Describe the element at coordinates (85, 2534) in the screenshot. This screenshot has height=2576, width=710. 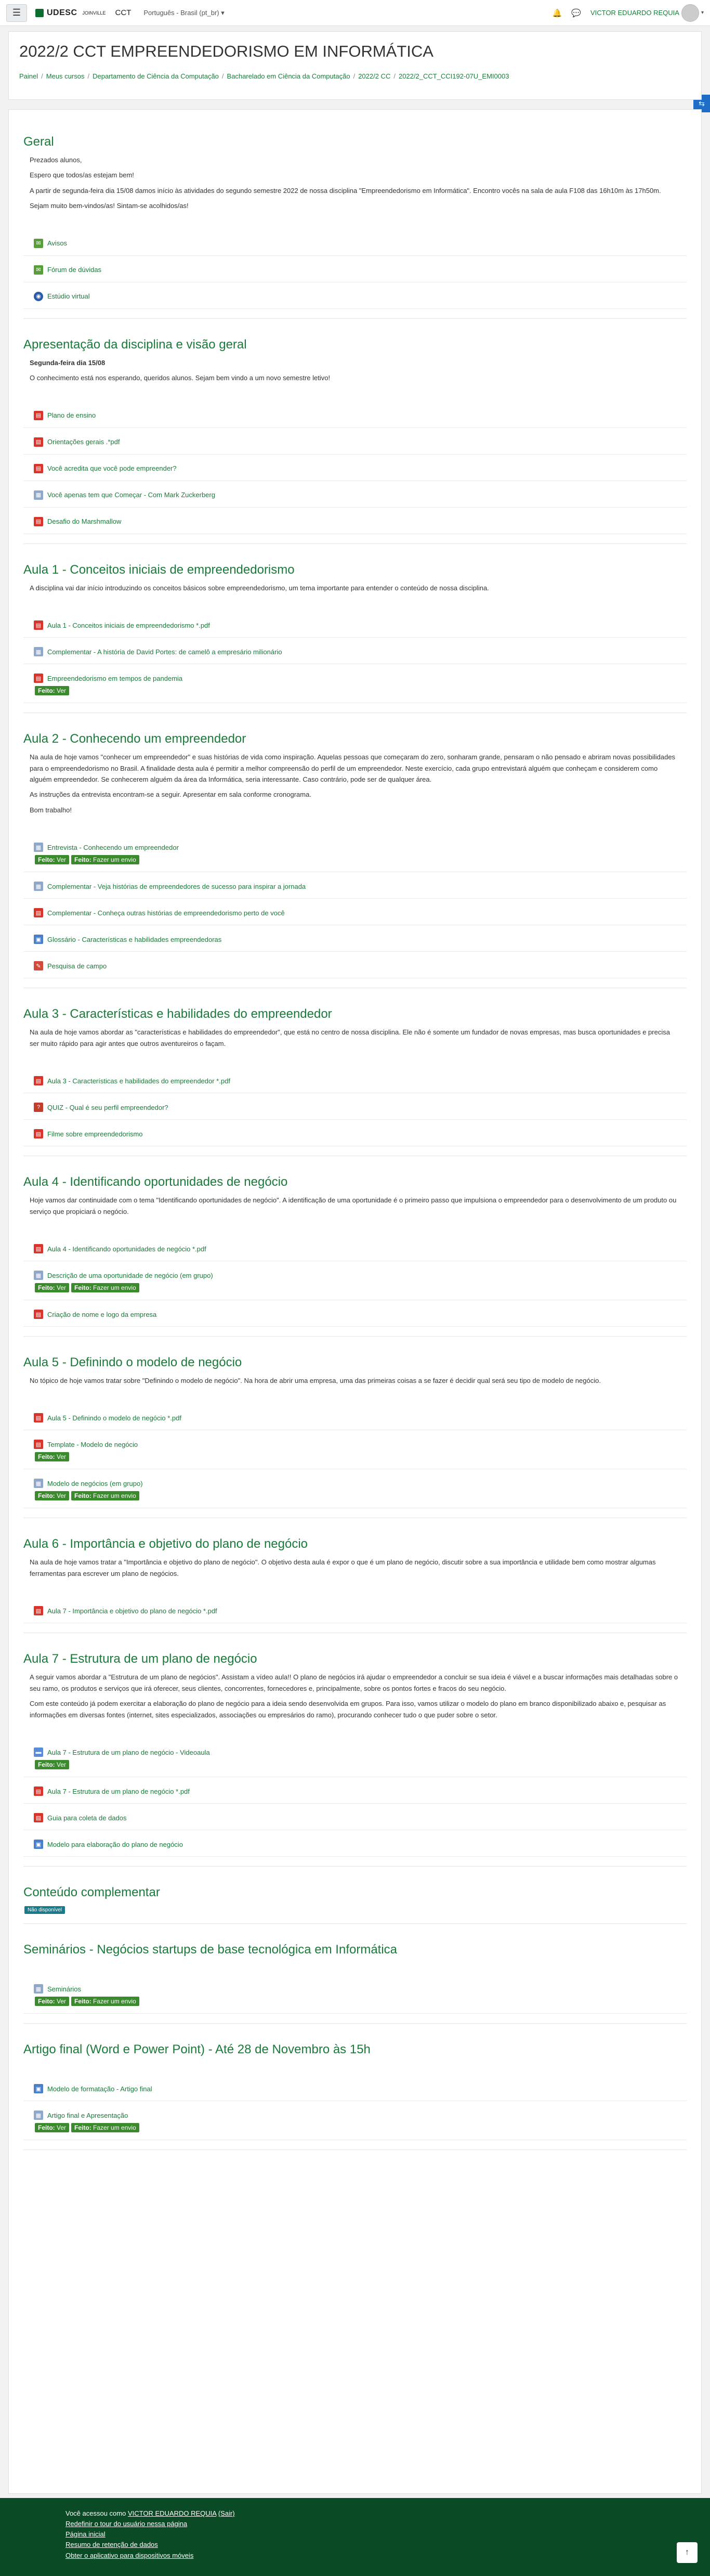
I see `footer-link: Página inicial` at that location.